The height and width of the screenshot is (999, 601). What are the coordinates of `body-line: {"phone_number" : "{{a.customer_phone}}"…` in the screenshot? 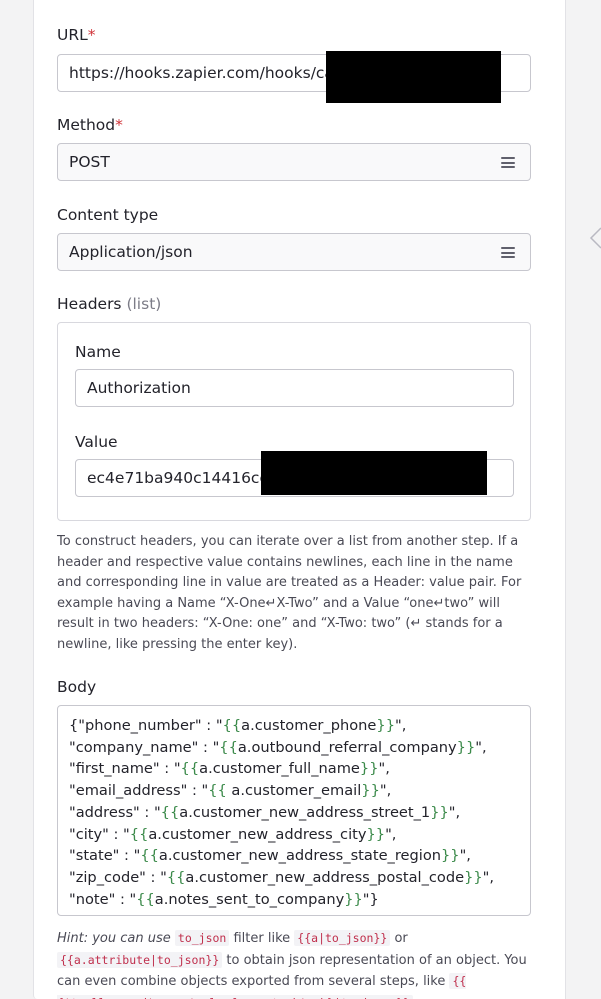 It's located at (238, 725).